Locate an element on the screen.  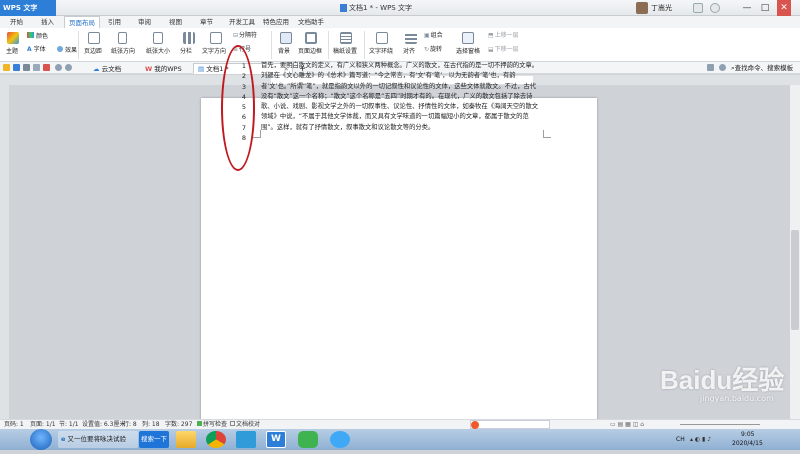
vertical-ruler is located at coordinates (4, 252).